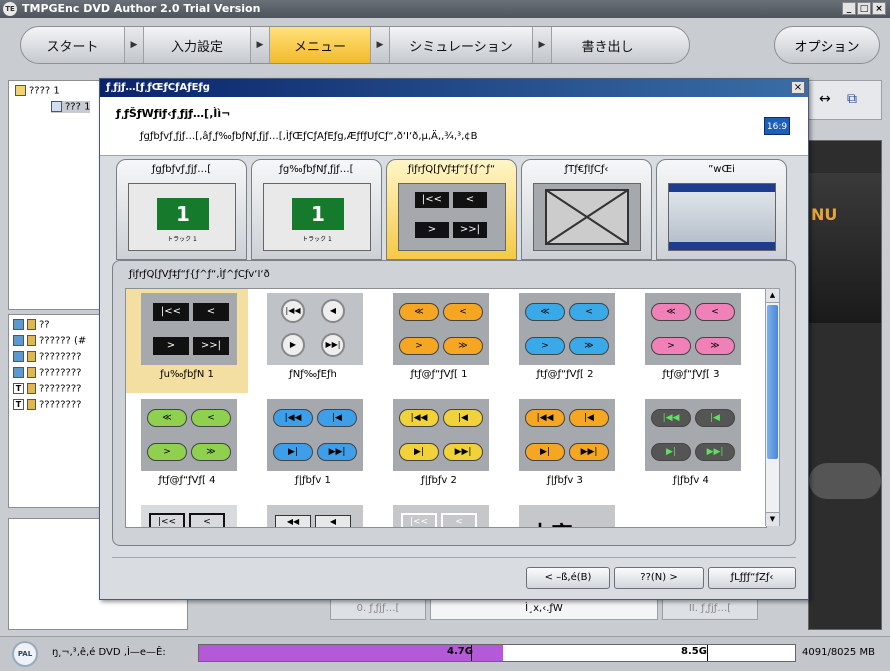 The width and height of the screenshot is (890, 671). I want to click on tree-item: ???? 1, so click(37, 91).